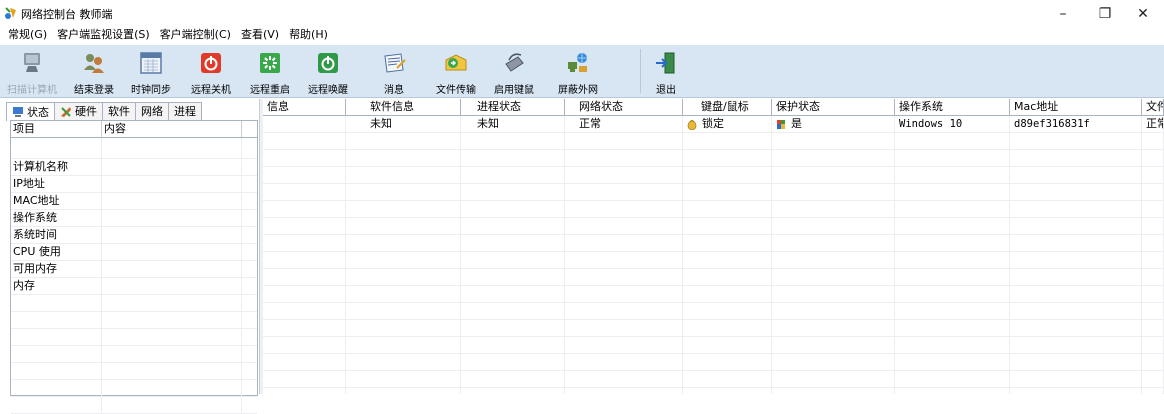 The width and height of the screenshot is (1164, 414). Describe the element at coordinates (1153, 107) in the screenshot. I see `column-header-file-transfer: 文件传` at that location.